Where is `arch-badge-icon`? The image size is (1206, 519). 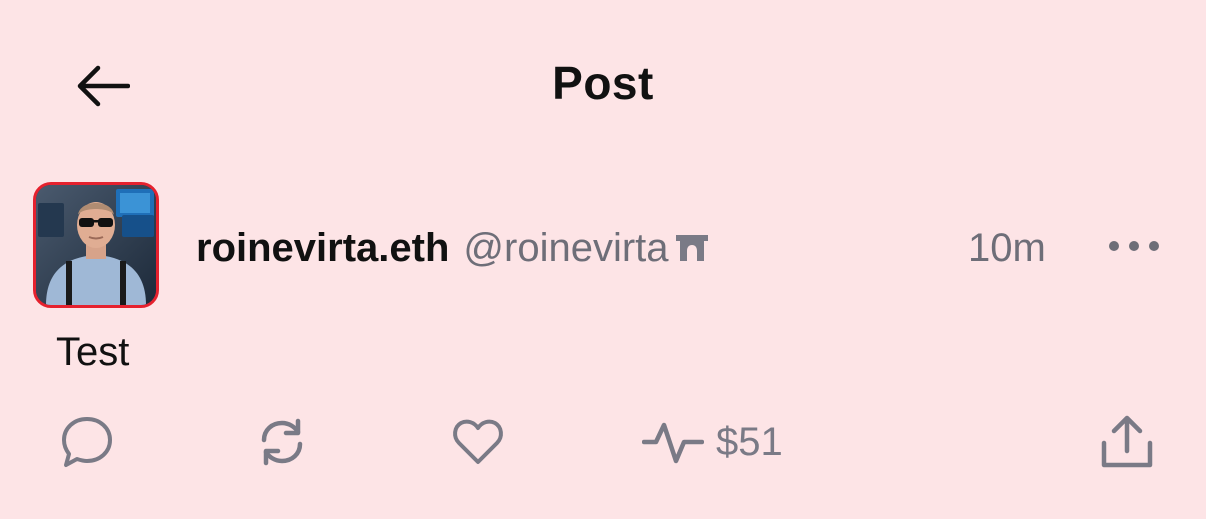
arch-badge-icon is located at coordinates (692, 248).